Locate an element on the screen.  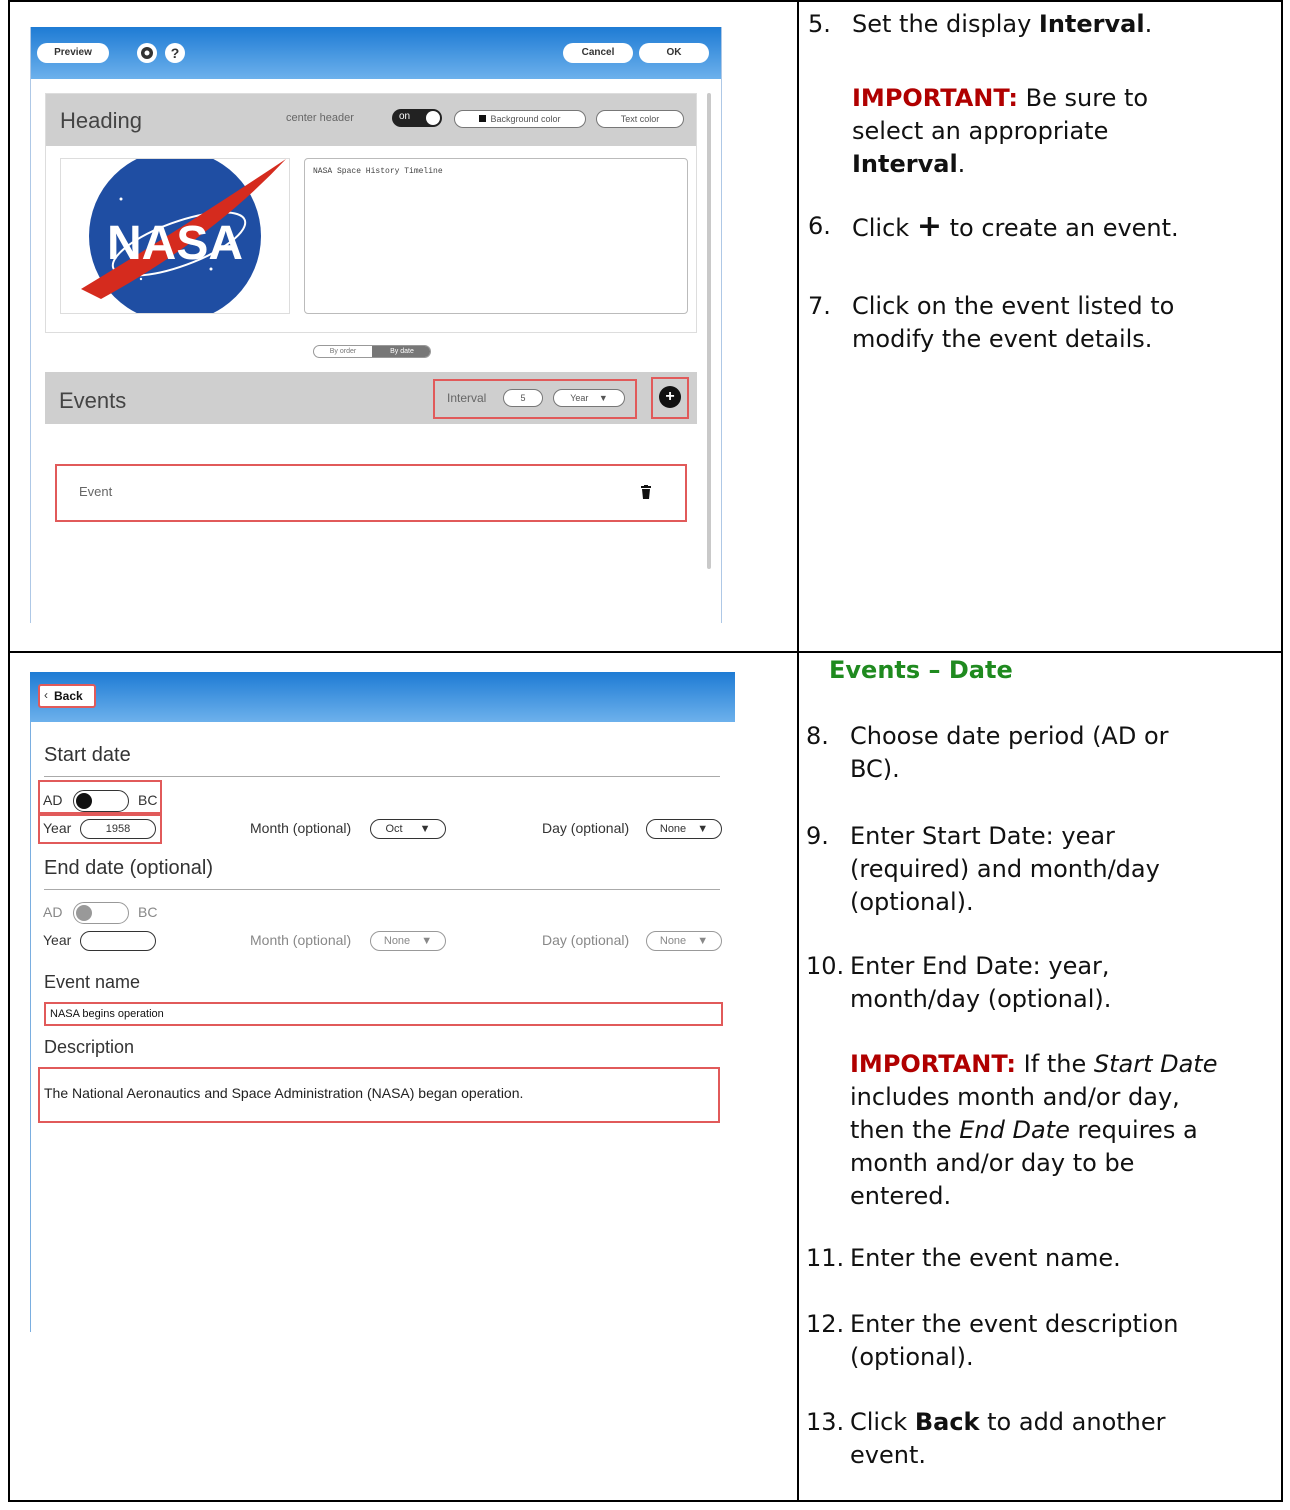
center-header-toggle: on is located at coordinates (417, 118).